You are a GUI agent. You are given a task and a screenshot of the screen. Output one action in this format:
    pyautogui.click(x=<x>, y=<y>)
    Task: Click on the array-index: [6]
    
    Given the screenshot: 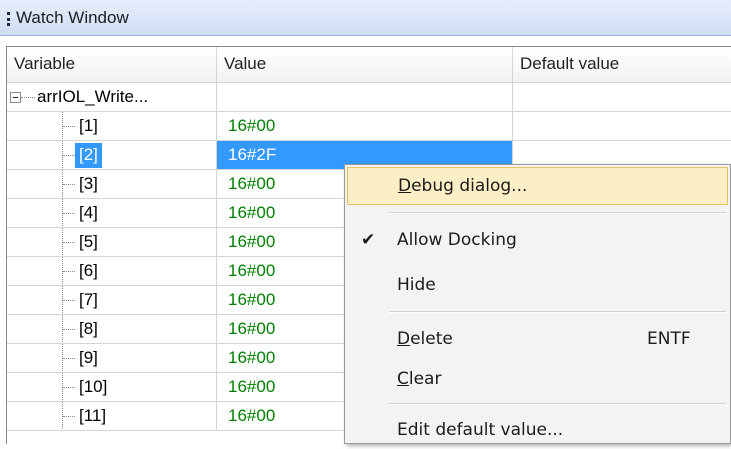 What is the action you would take?
    pyautogui.click(x=88, y=270)
    